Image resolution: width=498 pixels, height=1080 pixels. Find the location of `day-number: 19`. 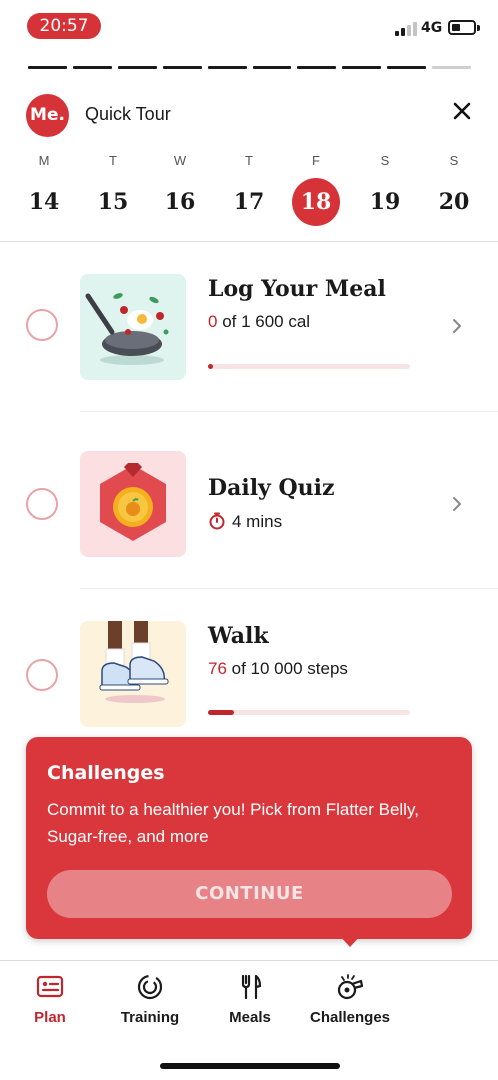

day-number: 19 is located at coordinates (385, 202).